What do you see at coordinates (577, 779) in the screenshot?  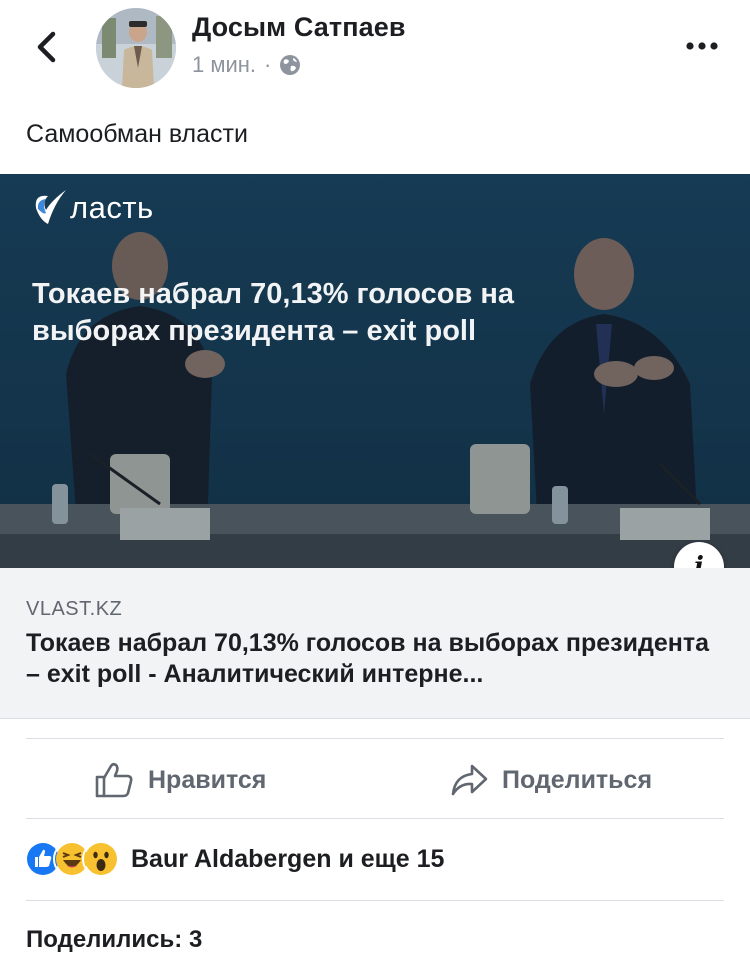 I see `share-label: Поделиться` at bounding box center [577, 779].